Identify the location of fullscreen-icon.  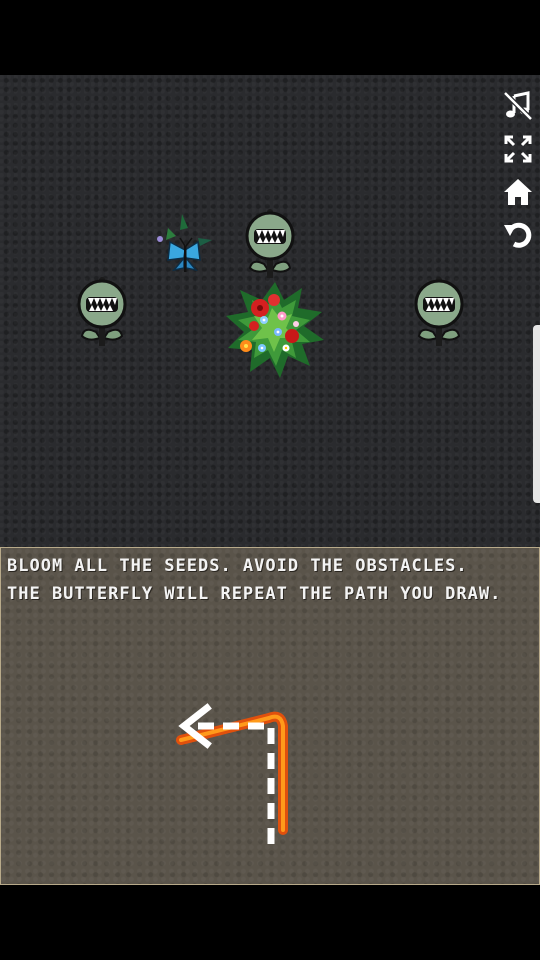
(518, 149).